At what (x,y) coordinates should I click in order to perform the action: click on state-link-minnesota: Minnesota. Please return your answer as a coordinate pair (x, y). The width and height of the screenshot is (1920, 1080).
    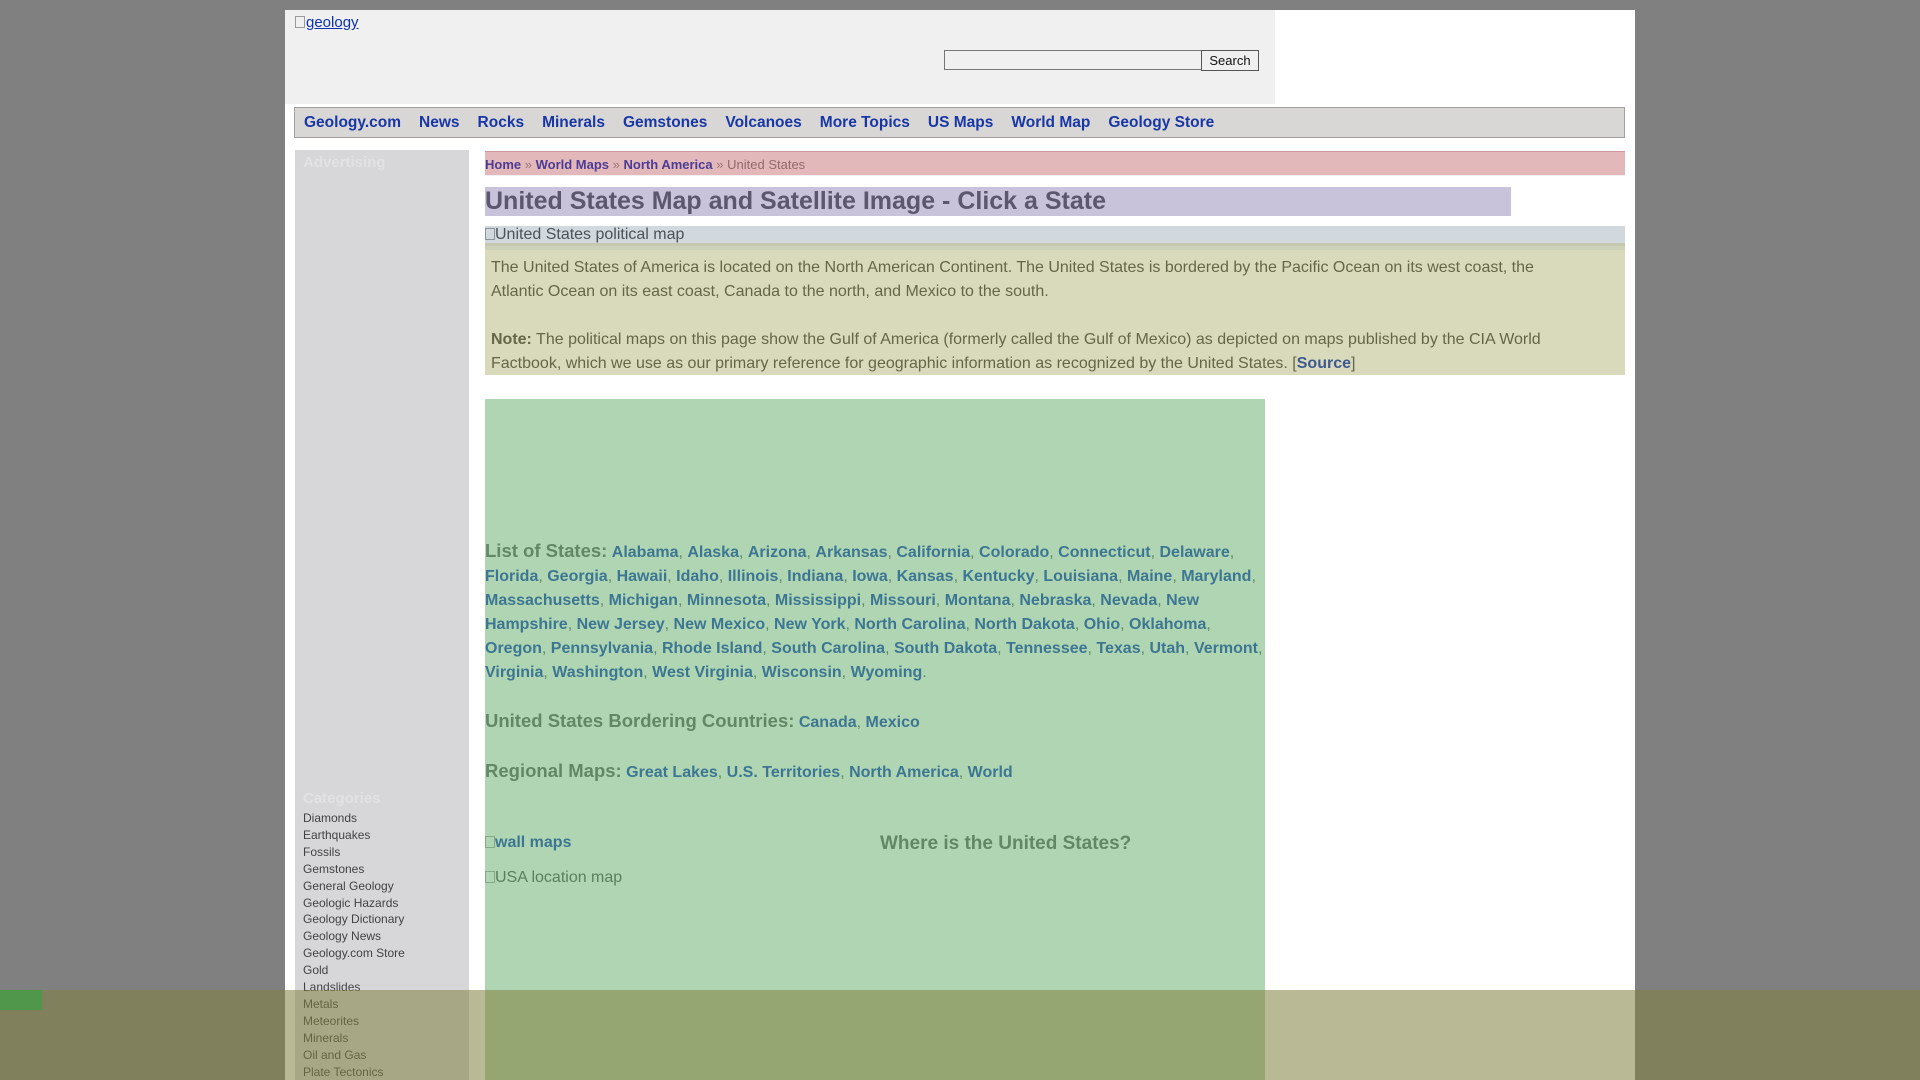
    Looking at the image, I should click on (726, 600).